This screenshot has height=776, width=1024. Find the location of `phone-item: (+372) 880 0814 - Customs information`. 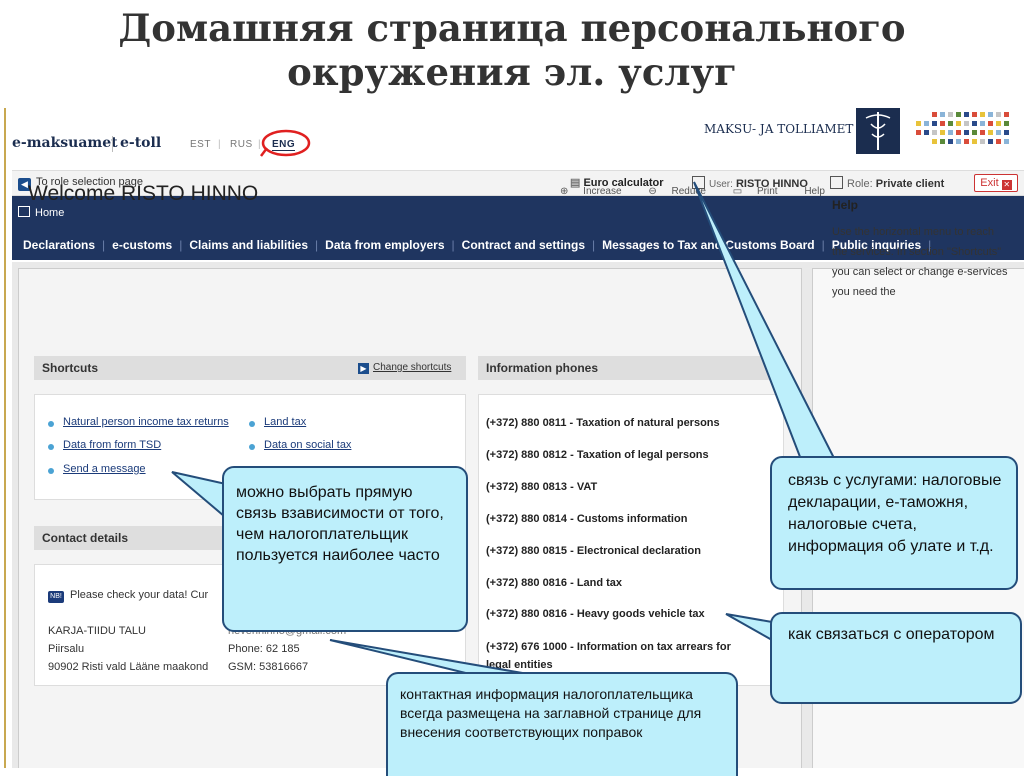

phone-item: (+372) 880 0814 - Customs information is located at coordinates (587, 519).